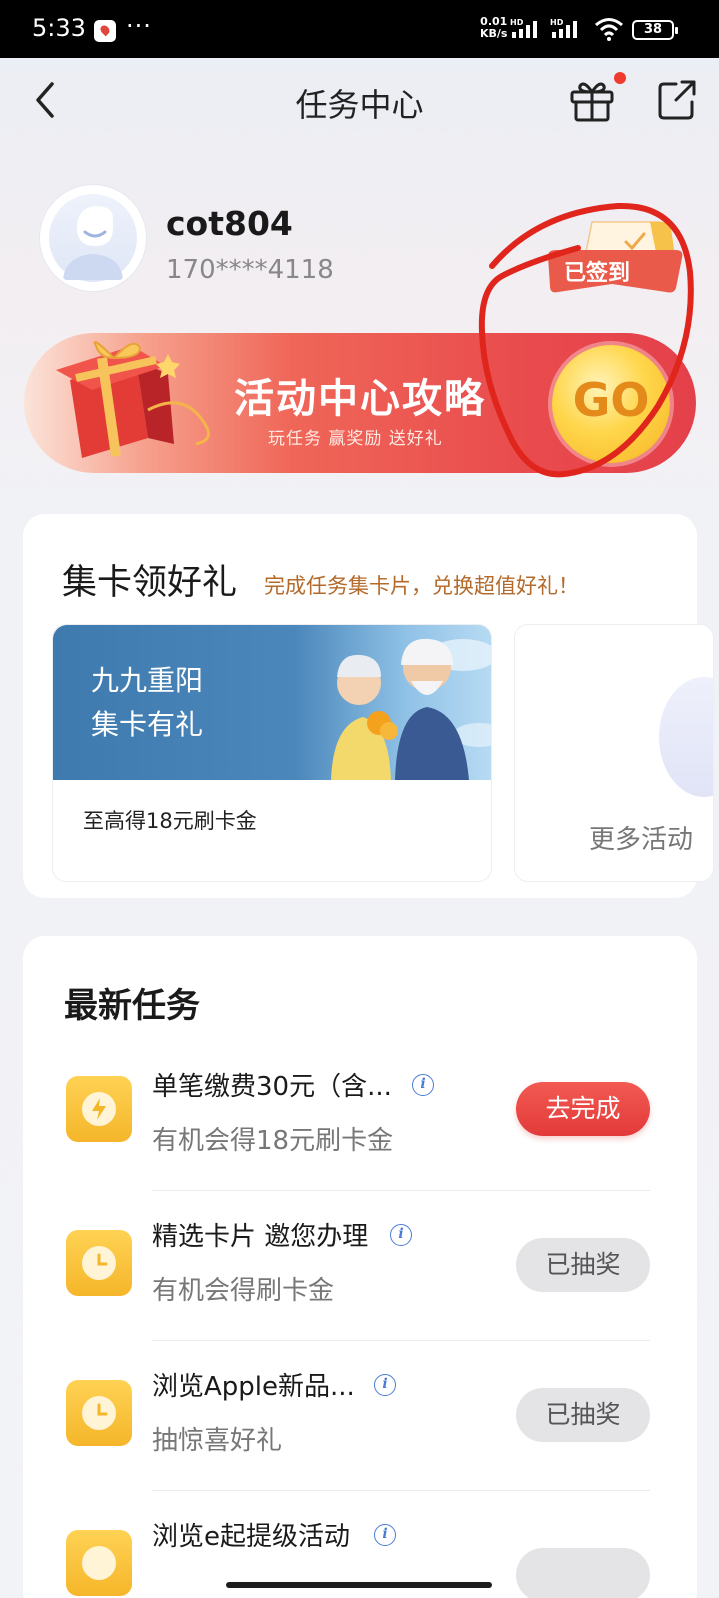 The image size is (719, 1598). Describe the element at coordinates (260, 1237) in the screenshot. I see `task-name: 精选卡片 邀您办理` at that location.